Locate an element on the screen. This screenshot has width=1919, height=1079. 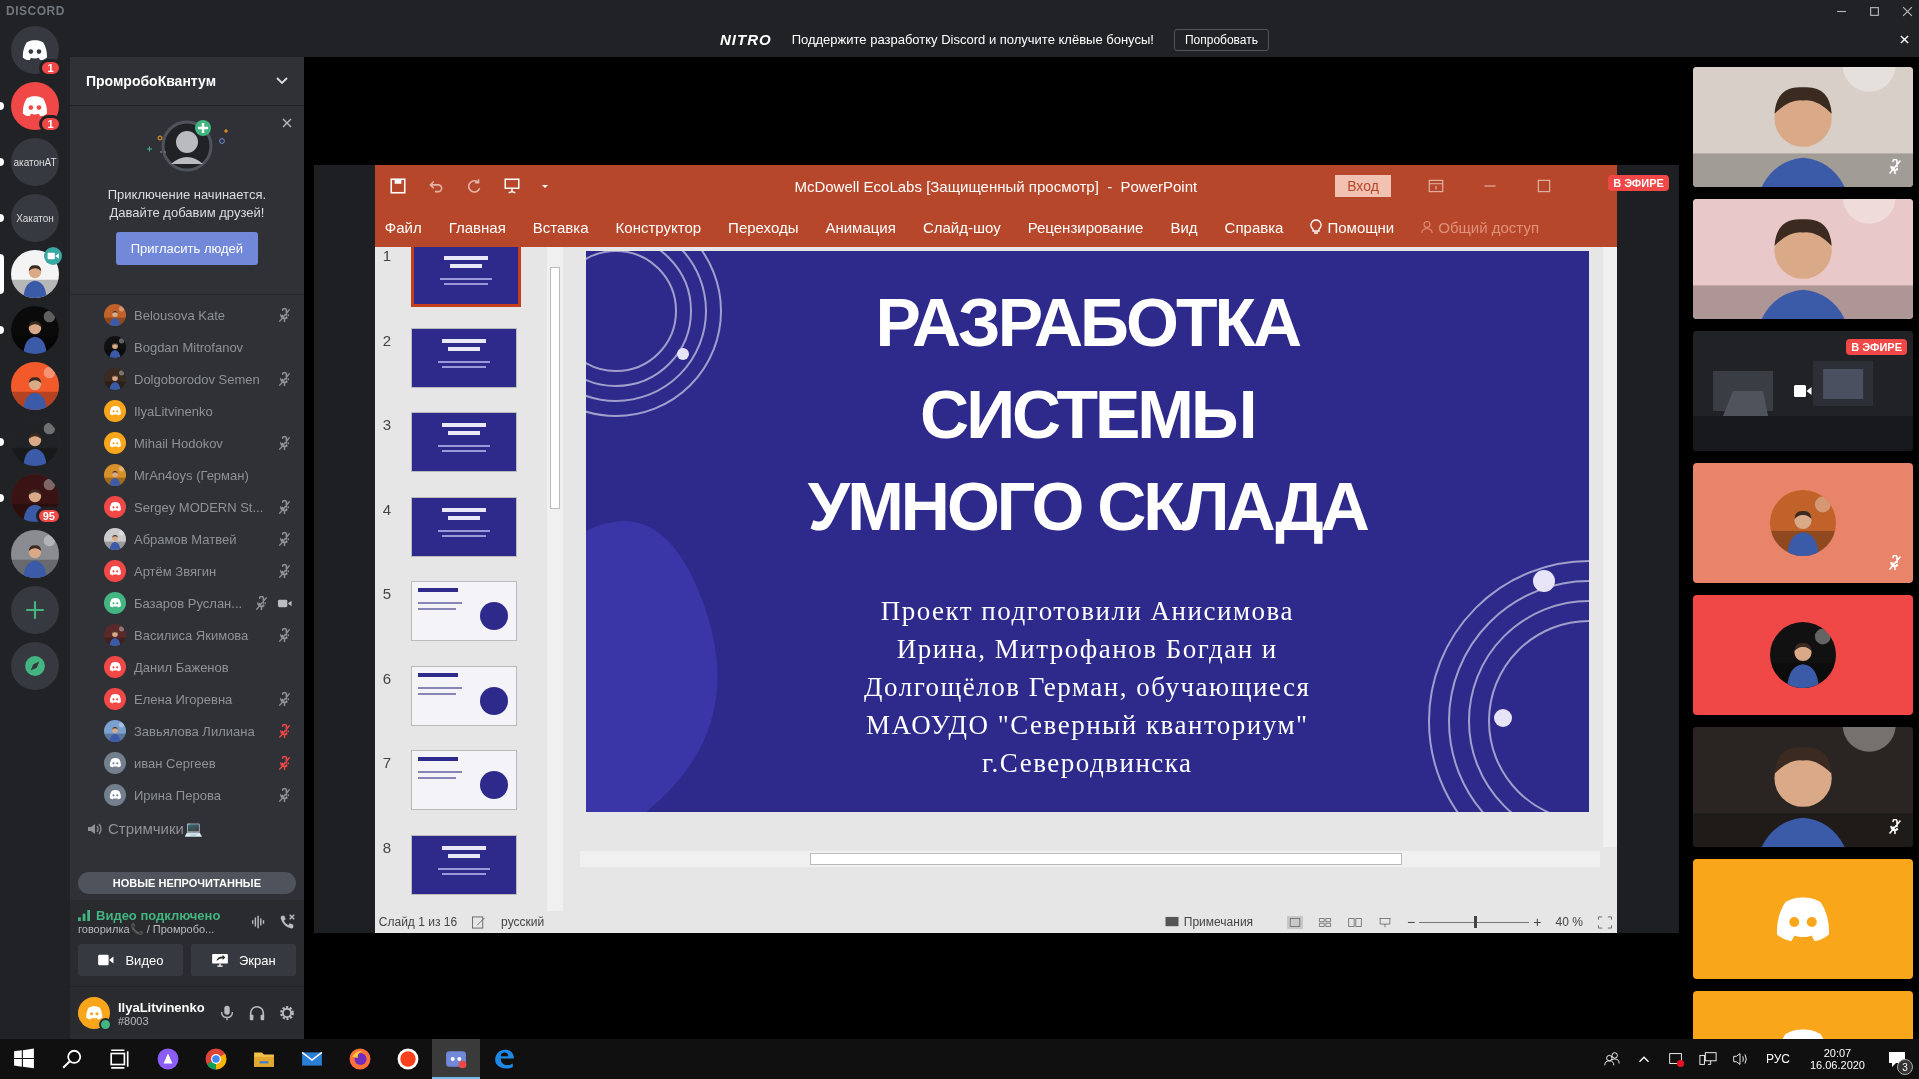
compass-icon is located at coordinates (35, 666).